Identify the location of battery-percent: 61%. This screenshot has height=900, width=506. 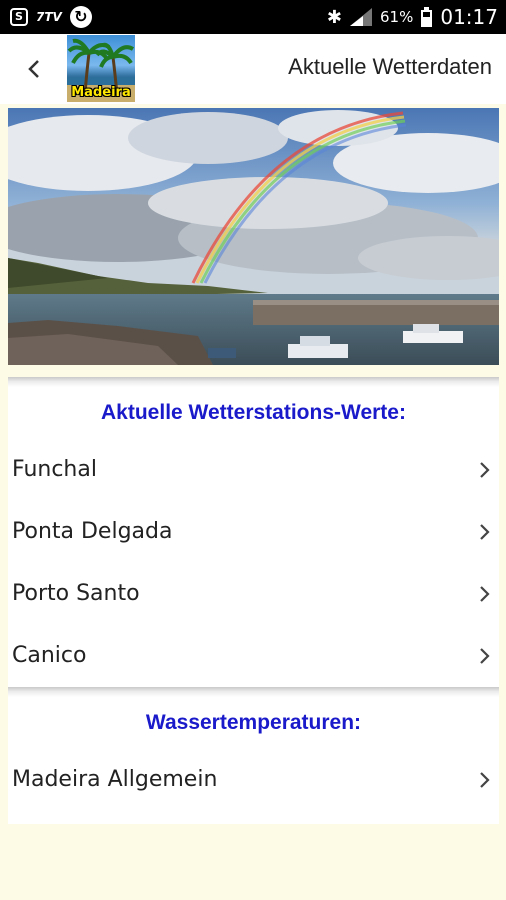
(397, 17).